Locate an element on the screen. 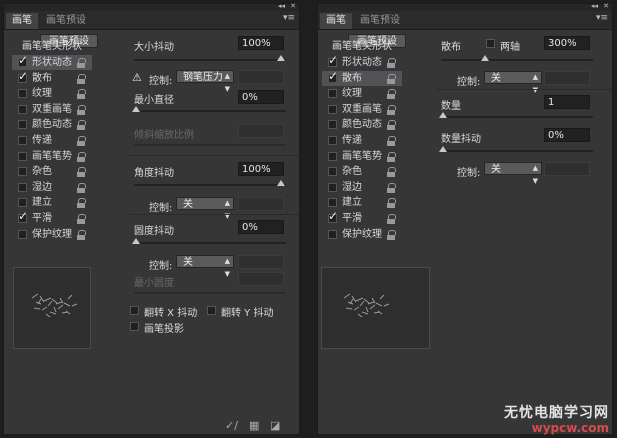 The width and height of the screenshot is (617, 438). size-control-dropdown: 钢笔压力 ▲ ▼ is located at coordinates (205, 81).